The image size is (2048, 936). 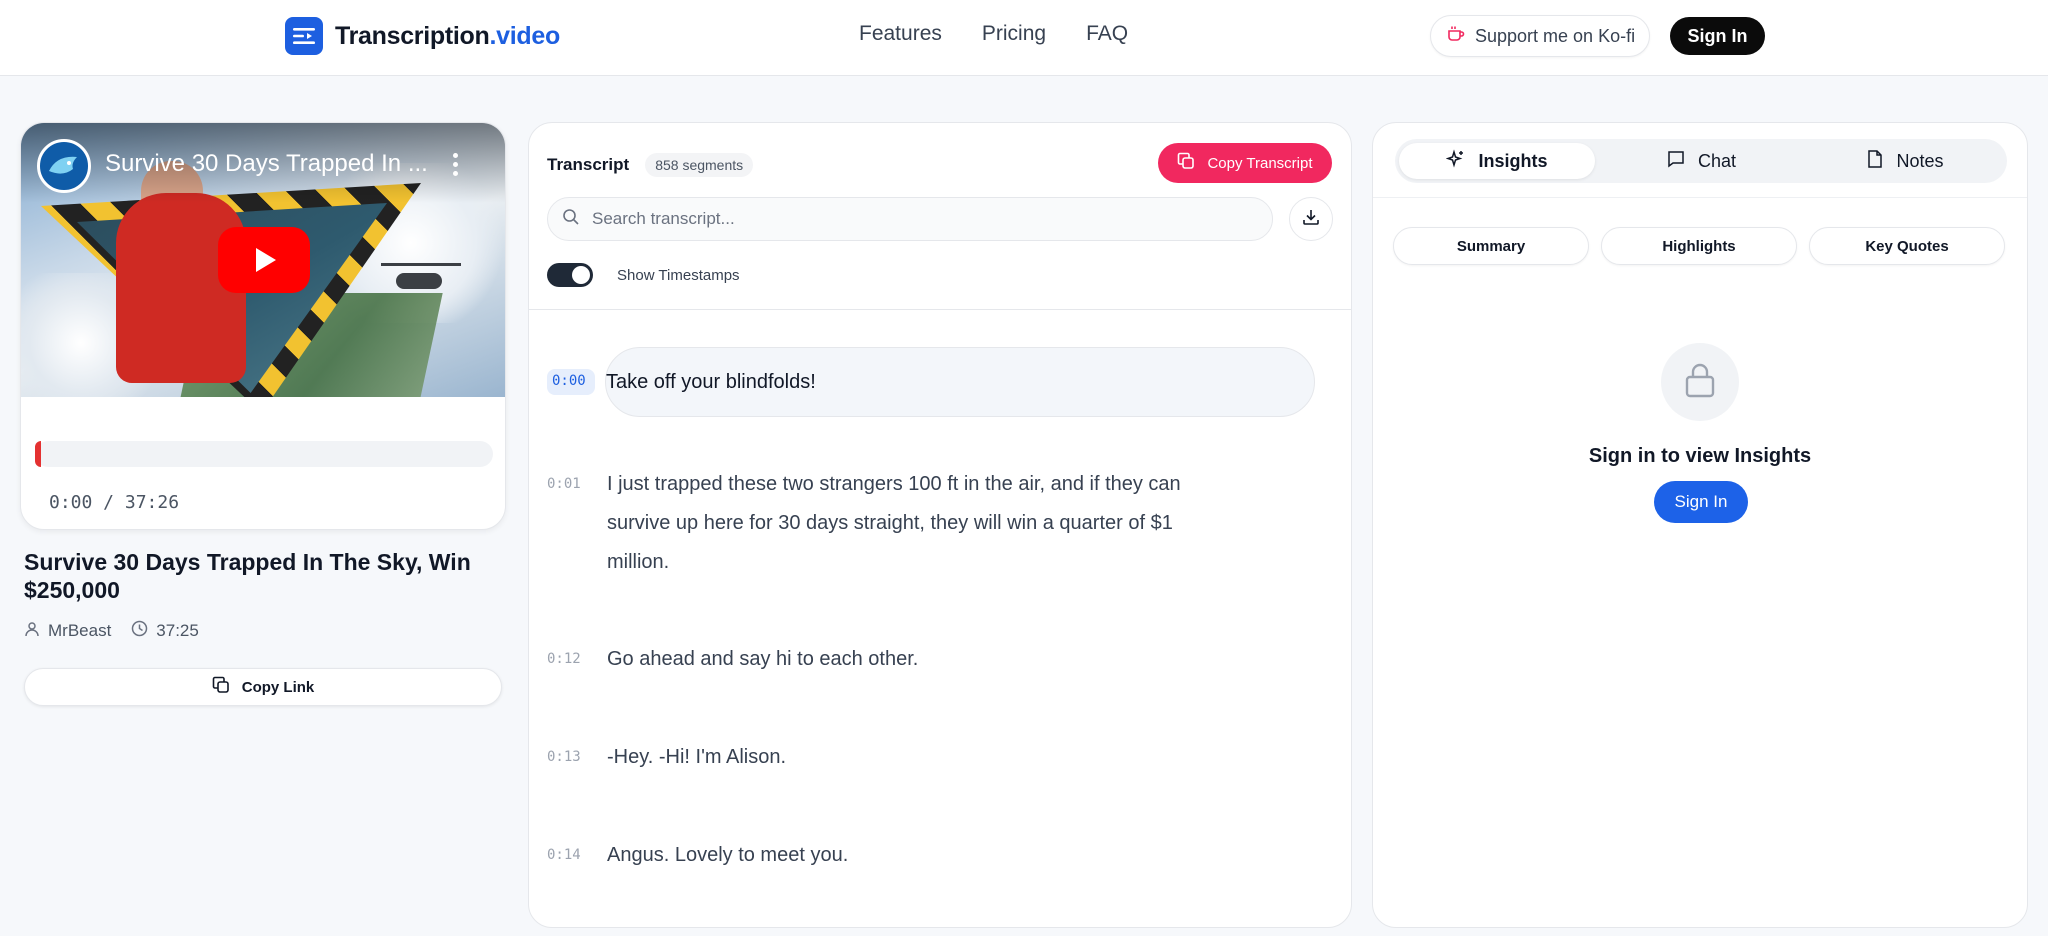 I want to click on video-duration: 37:25, so click(x=177, y=630).